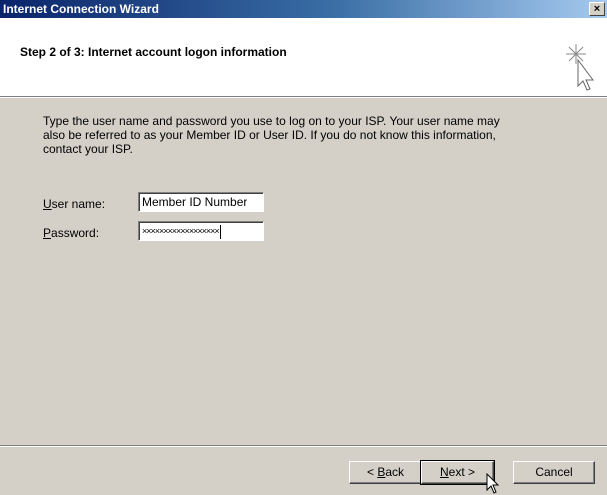  Describe the element at coordinates (180, 231) in the screenshot. I see `password-masked-value: ××××××××××××××××××` at that location.